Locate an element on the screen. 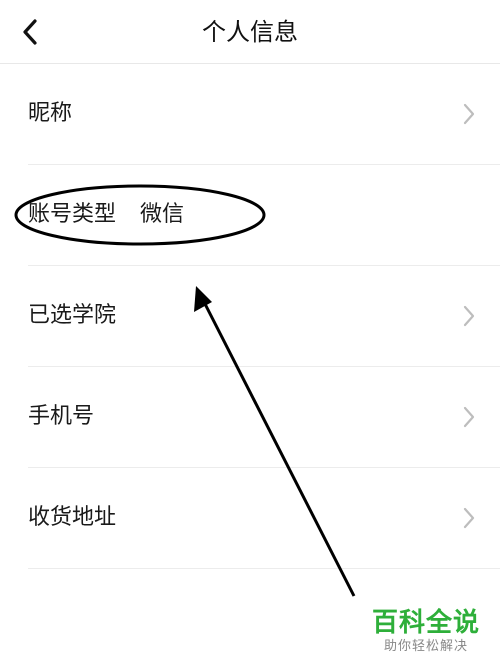 Image resolution: width=500 pixels, height=668 pixels. top-nav-bar: 个人信息 is located at coordinates (250, 32).